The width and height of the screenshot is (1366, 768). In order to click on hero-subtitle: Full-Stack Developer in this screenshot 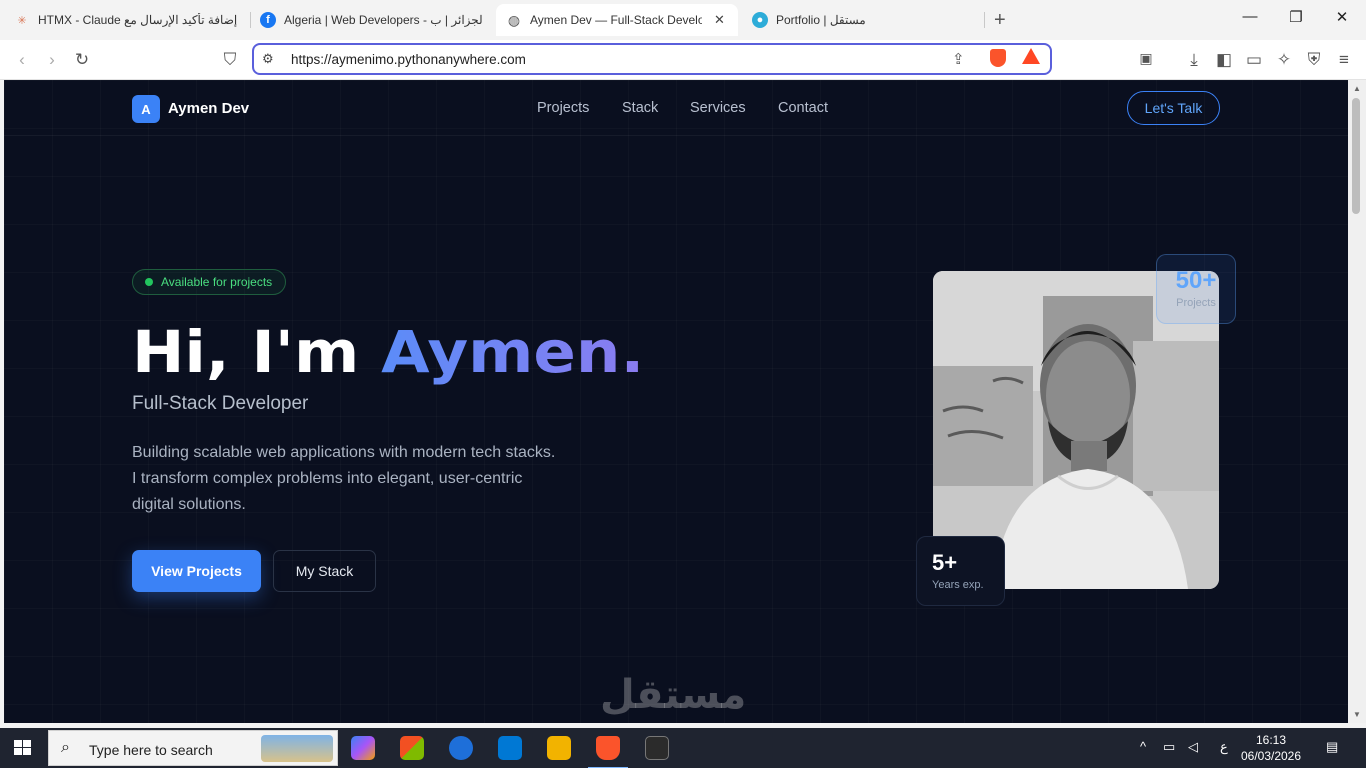, I will do `click(220, 403)`.